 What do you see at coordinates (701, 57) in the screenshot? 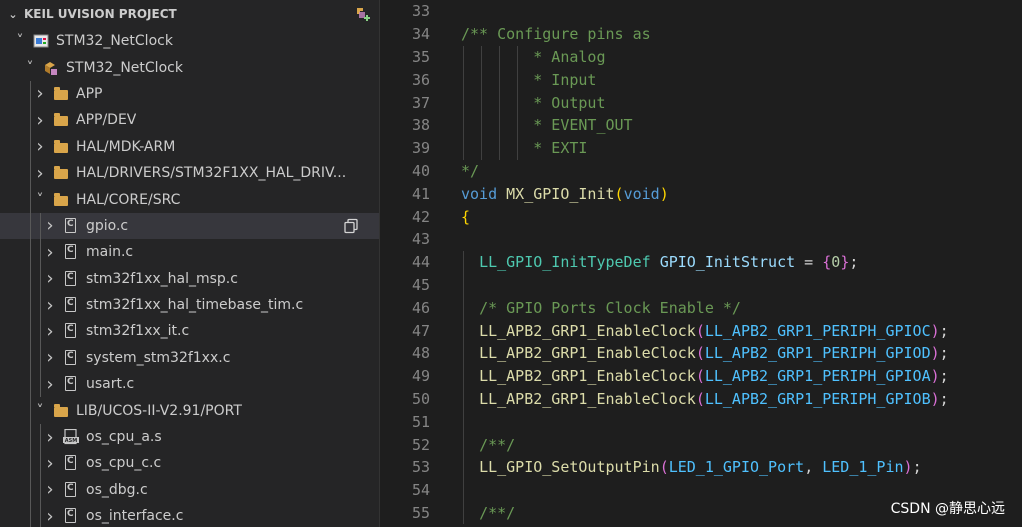
I see `code-line: 35 * Analog` at bounding box center [701, 57].